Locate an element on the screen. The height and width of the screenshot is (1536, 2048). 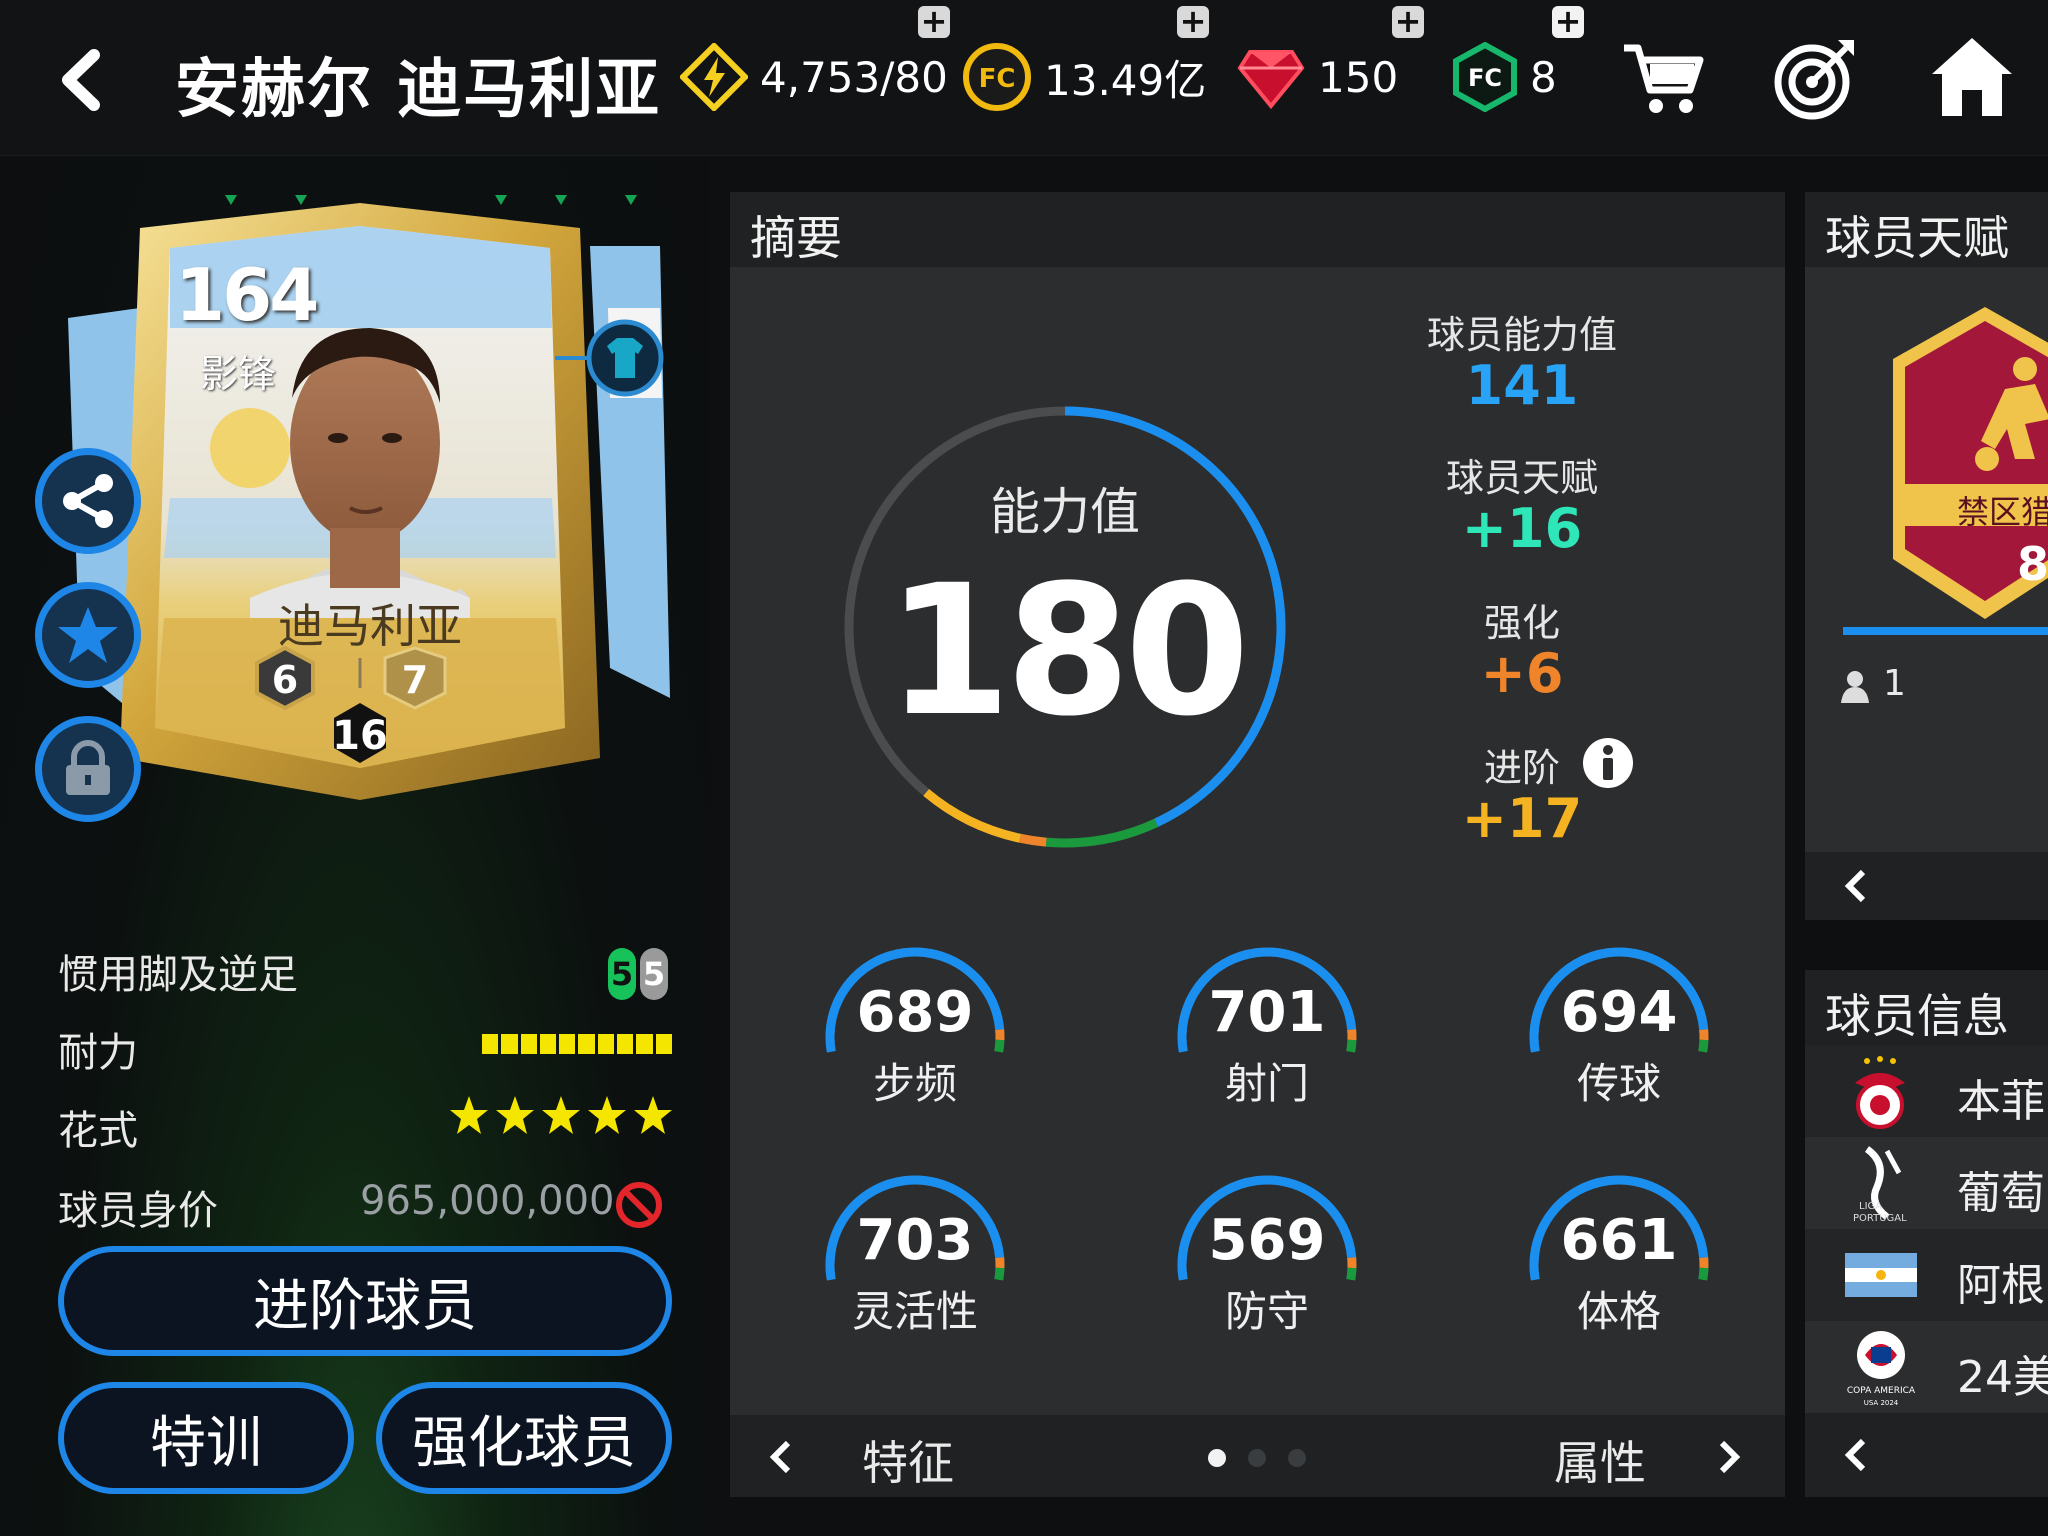
info-row-program: COPA AMERICA USA 2024 24美 is located at coordinates (1926, 1367).